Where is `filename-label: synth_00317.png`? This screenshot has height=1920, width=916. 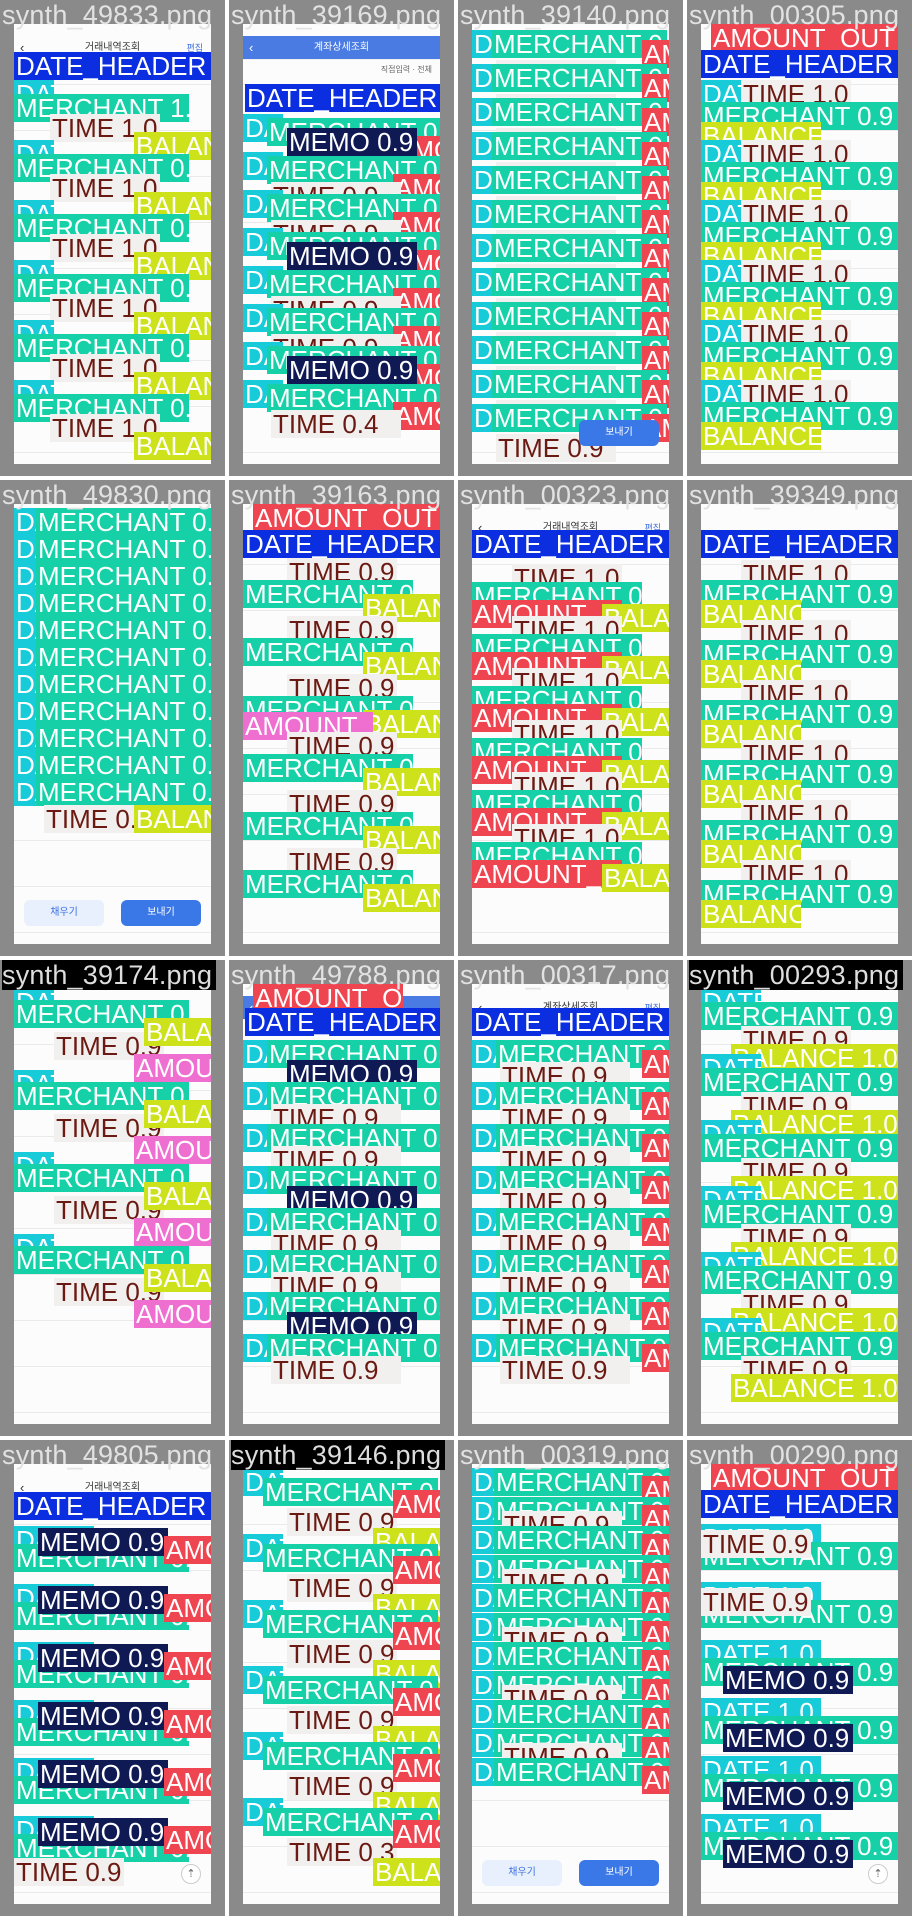 filename-label: synth_00317.png is located at coordinates (565, 975).